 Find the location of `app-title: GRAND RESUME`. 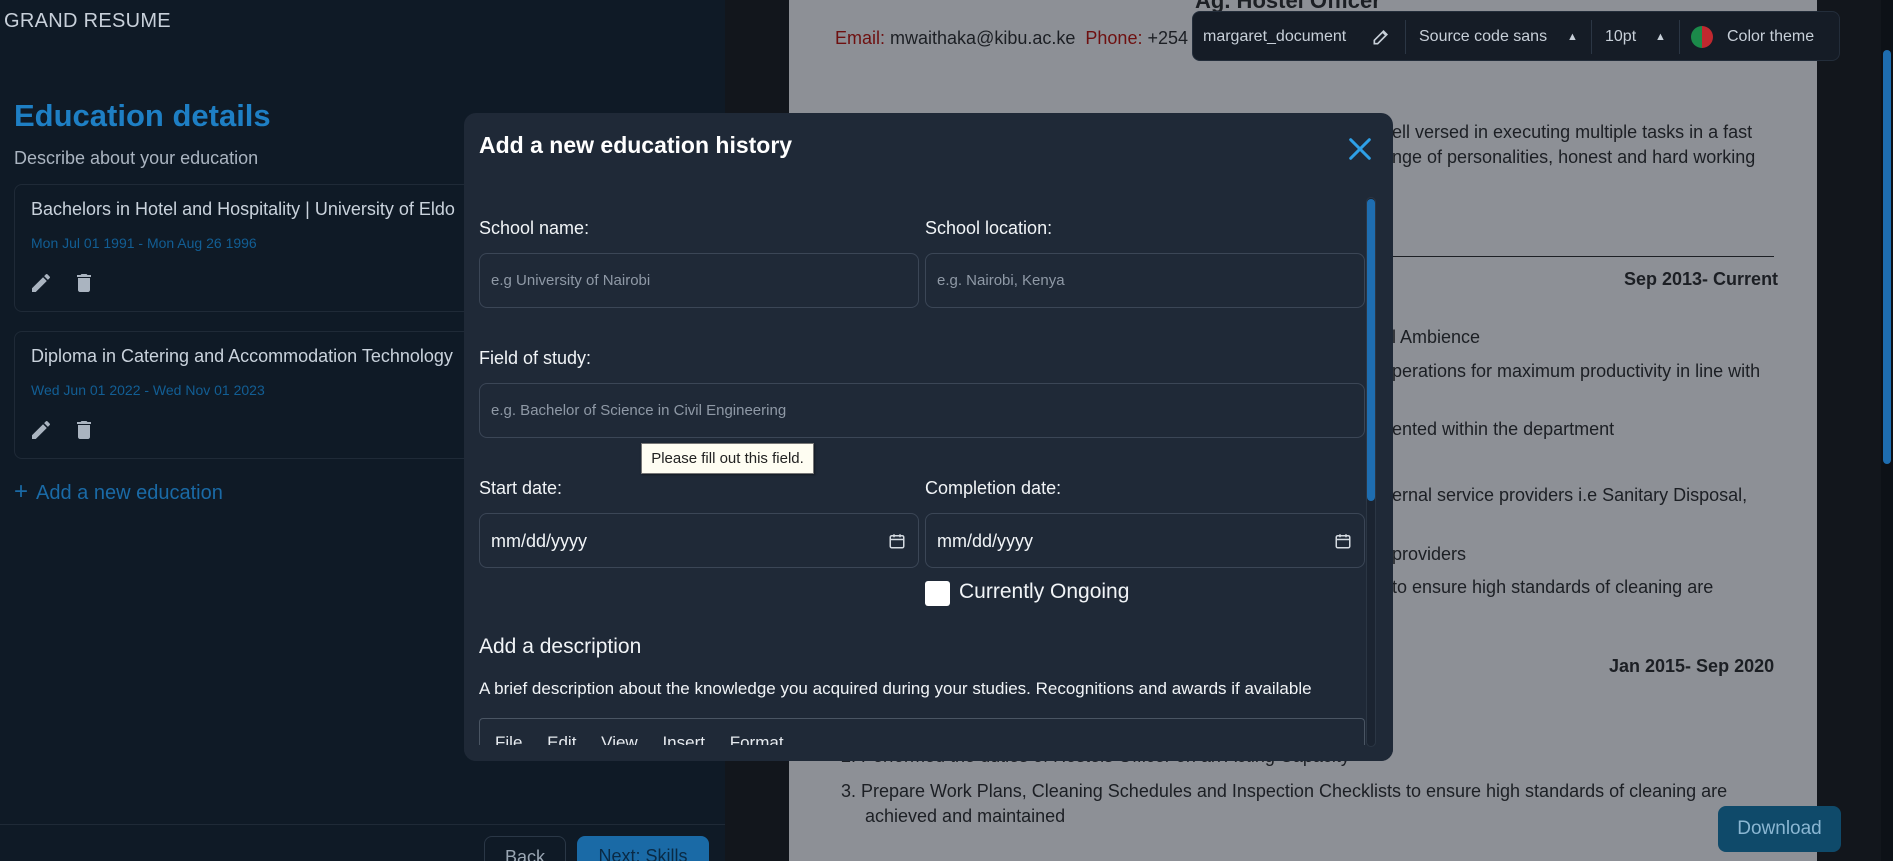

app-title: GRAND RESUME is located at coordinates (87, 21).